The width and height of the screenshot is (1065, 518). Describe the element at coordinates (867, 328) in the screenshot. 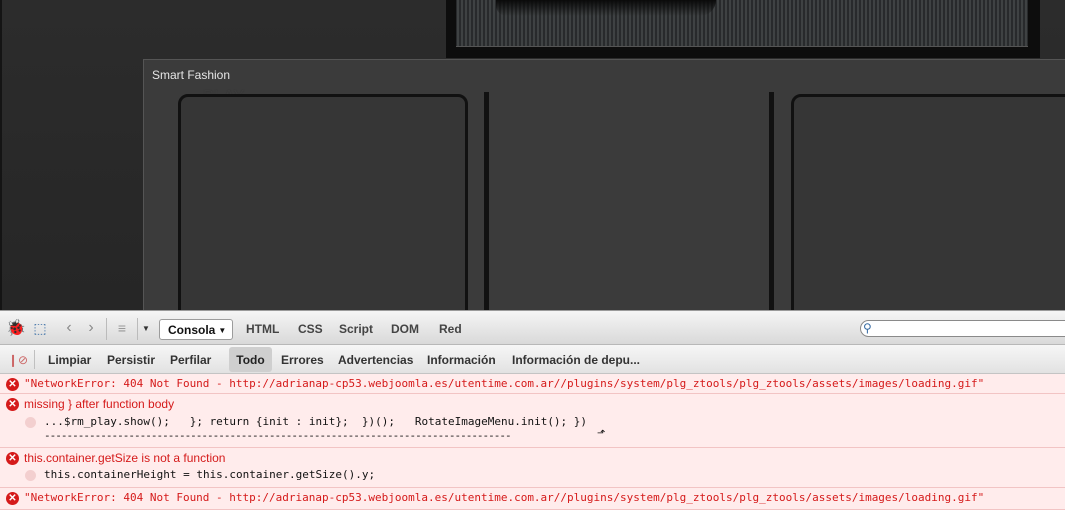

I see `search-icon: ⚲` at that location.